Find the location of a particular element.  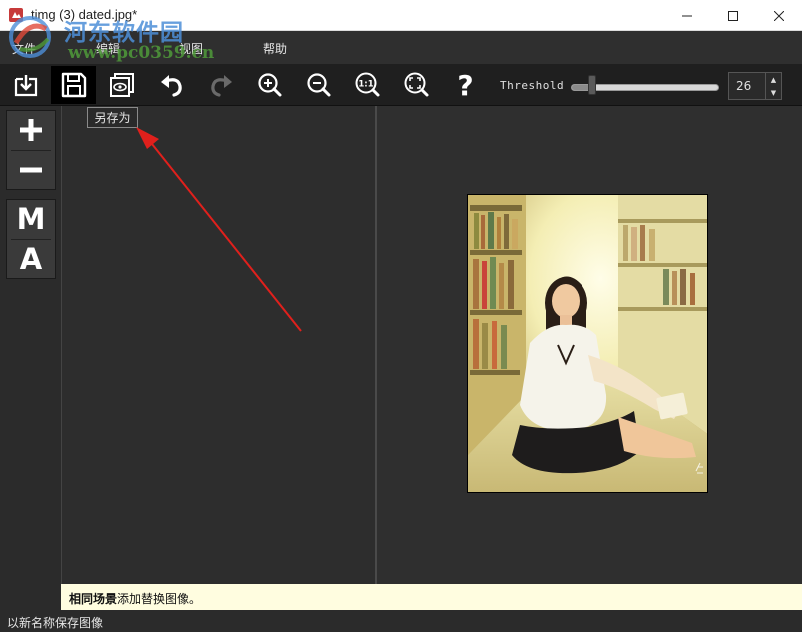

save-as-tooltip: 另存为 is located at coordinates (112, 117).